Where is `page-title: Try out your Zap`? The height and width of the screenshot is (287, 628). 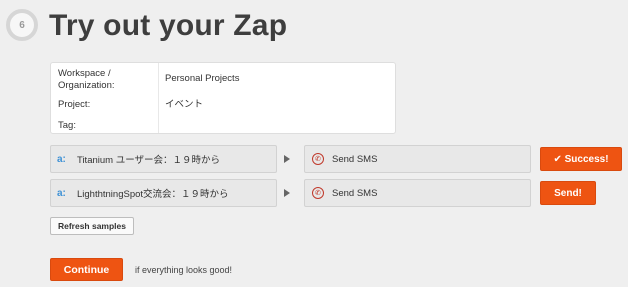 page-title: Try out your Zap is located at coordinates (168, 25).